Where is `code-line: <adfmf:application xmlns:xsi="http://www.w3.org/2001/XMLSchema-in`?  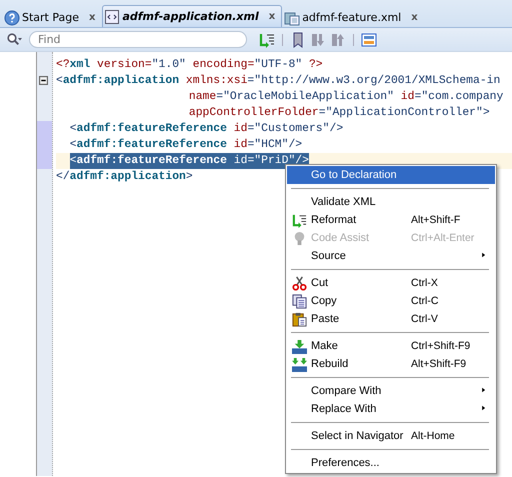 code-line: <adfmf:application xmlns:xsi="http://www.w3.org/2001/XMLSchema-in is located at coordinates (278, 81).